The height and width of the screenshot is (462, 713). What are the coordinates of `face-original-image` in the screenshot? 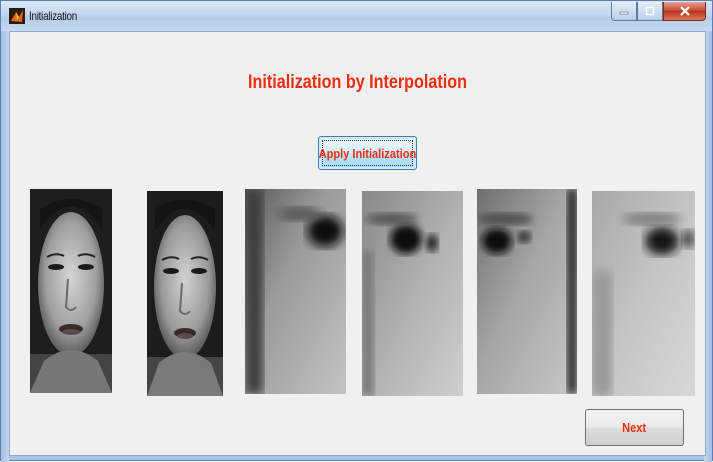 It's located at (71, 291).